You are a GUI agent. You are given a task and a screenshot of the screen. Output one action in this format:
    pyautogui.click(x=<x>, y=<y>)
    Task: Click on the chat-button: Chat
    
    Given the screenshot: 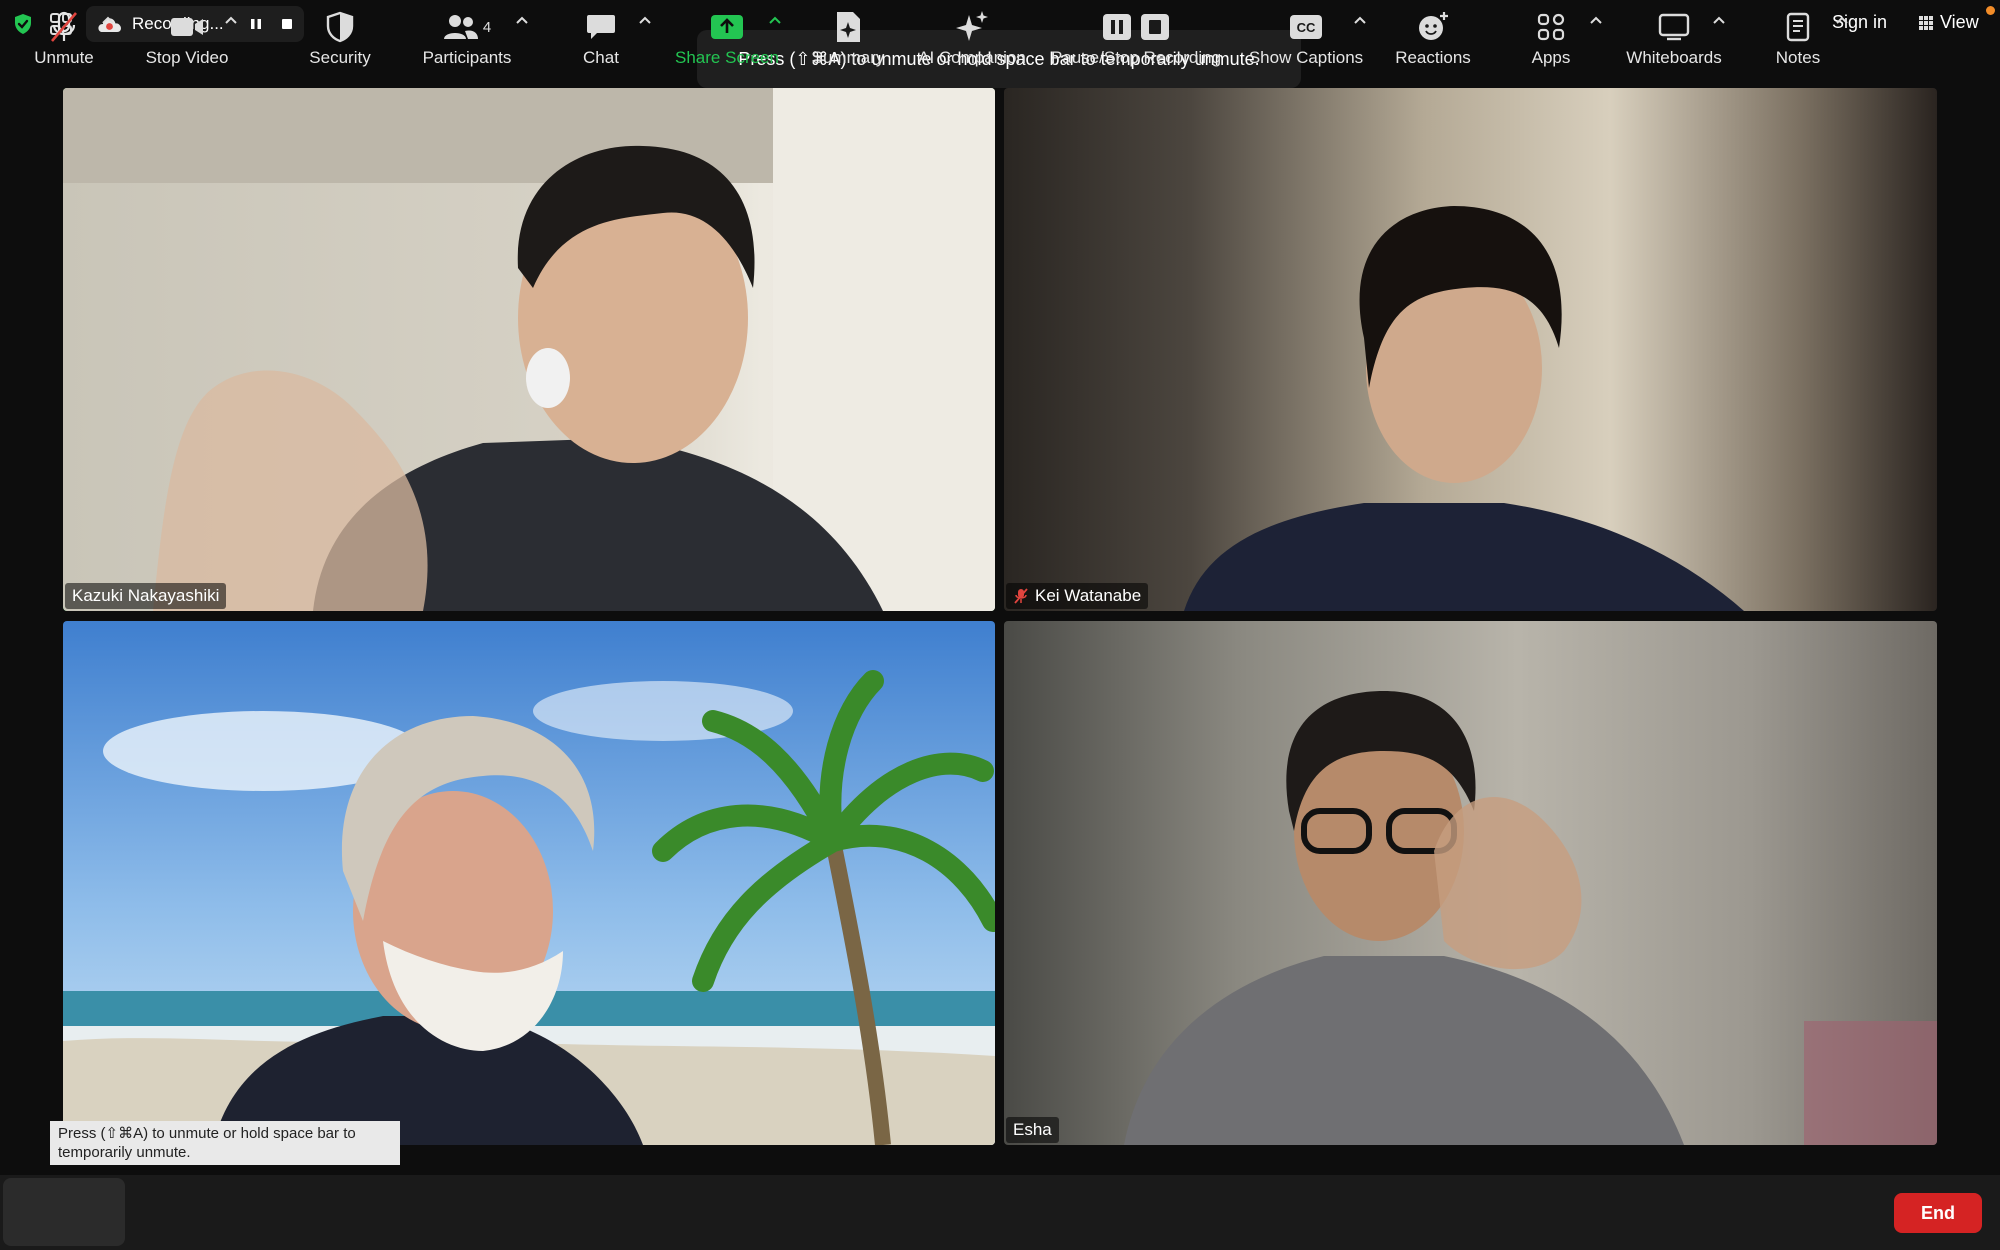 What is the action you would take?
    pyautogui.click(x=601, y=37)
    